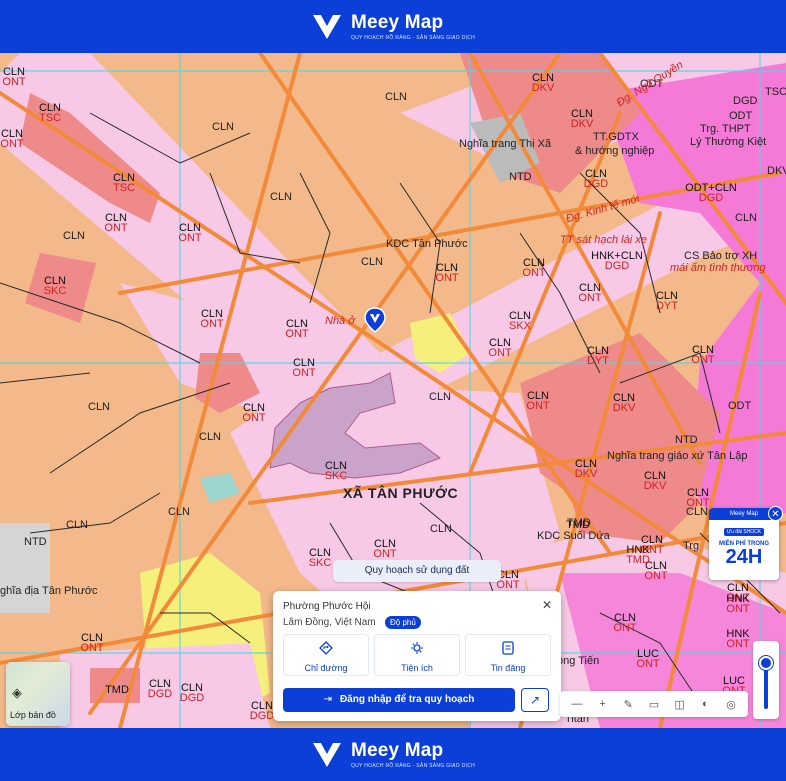  I want to click on compare-icon: ◐, so click(705, 704).